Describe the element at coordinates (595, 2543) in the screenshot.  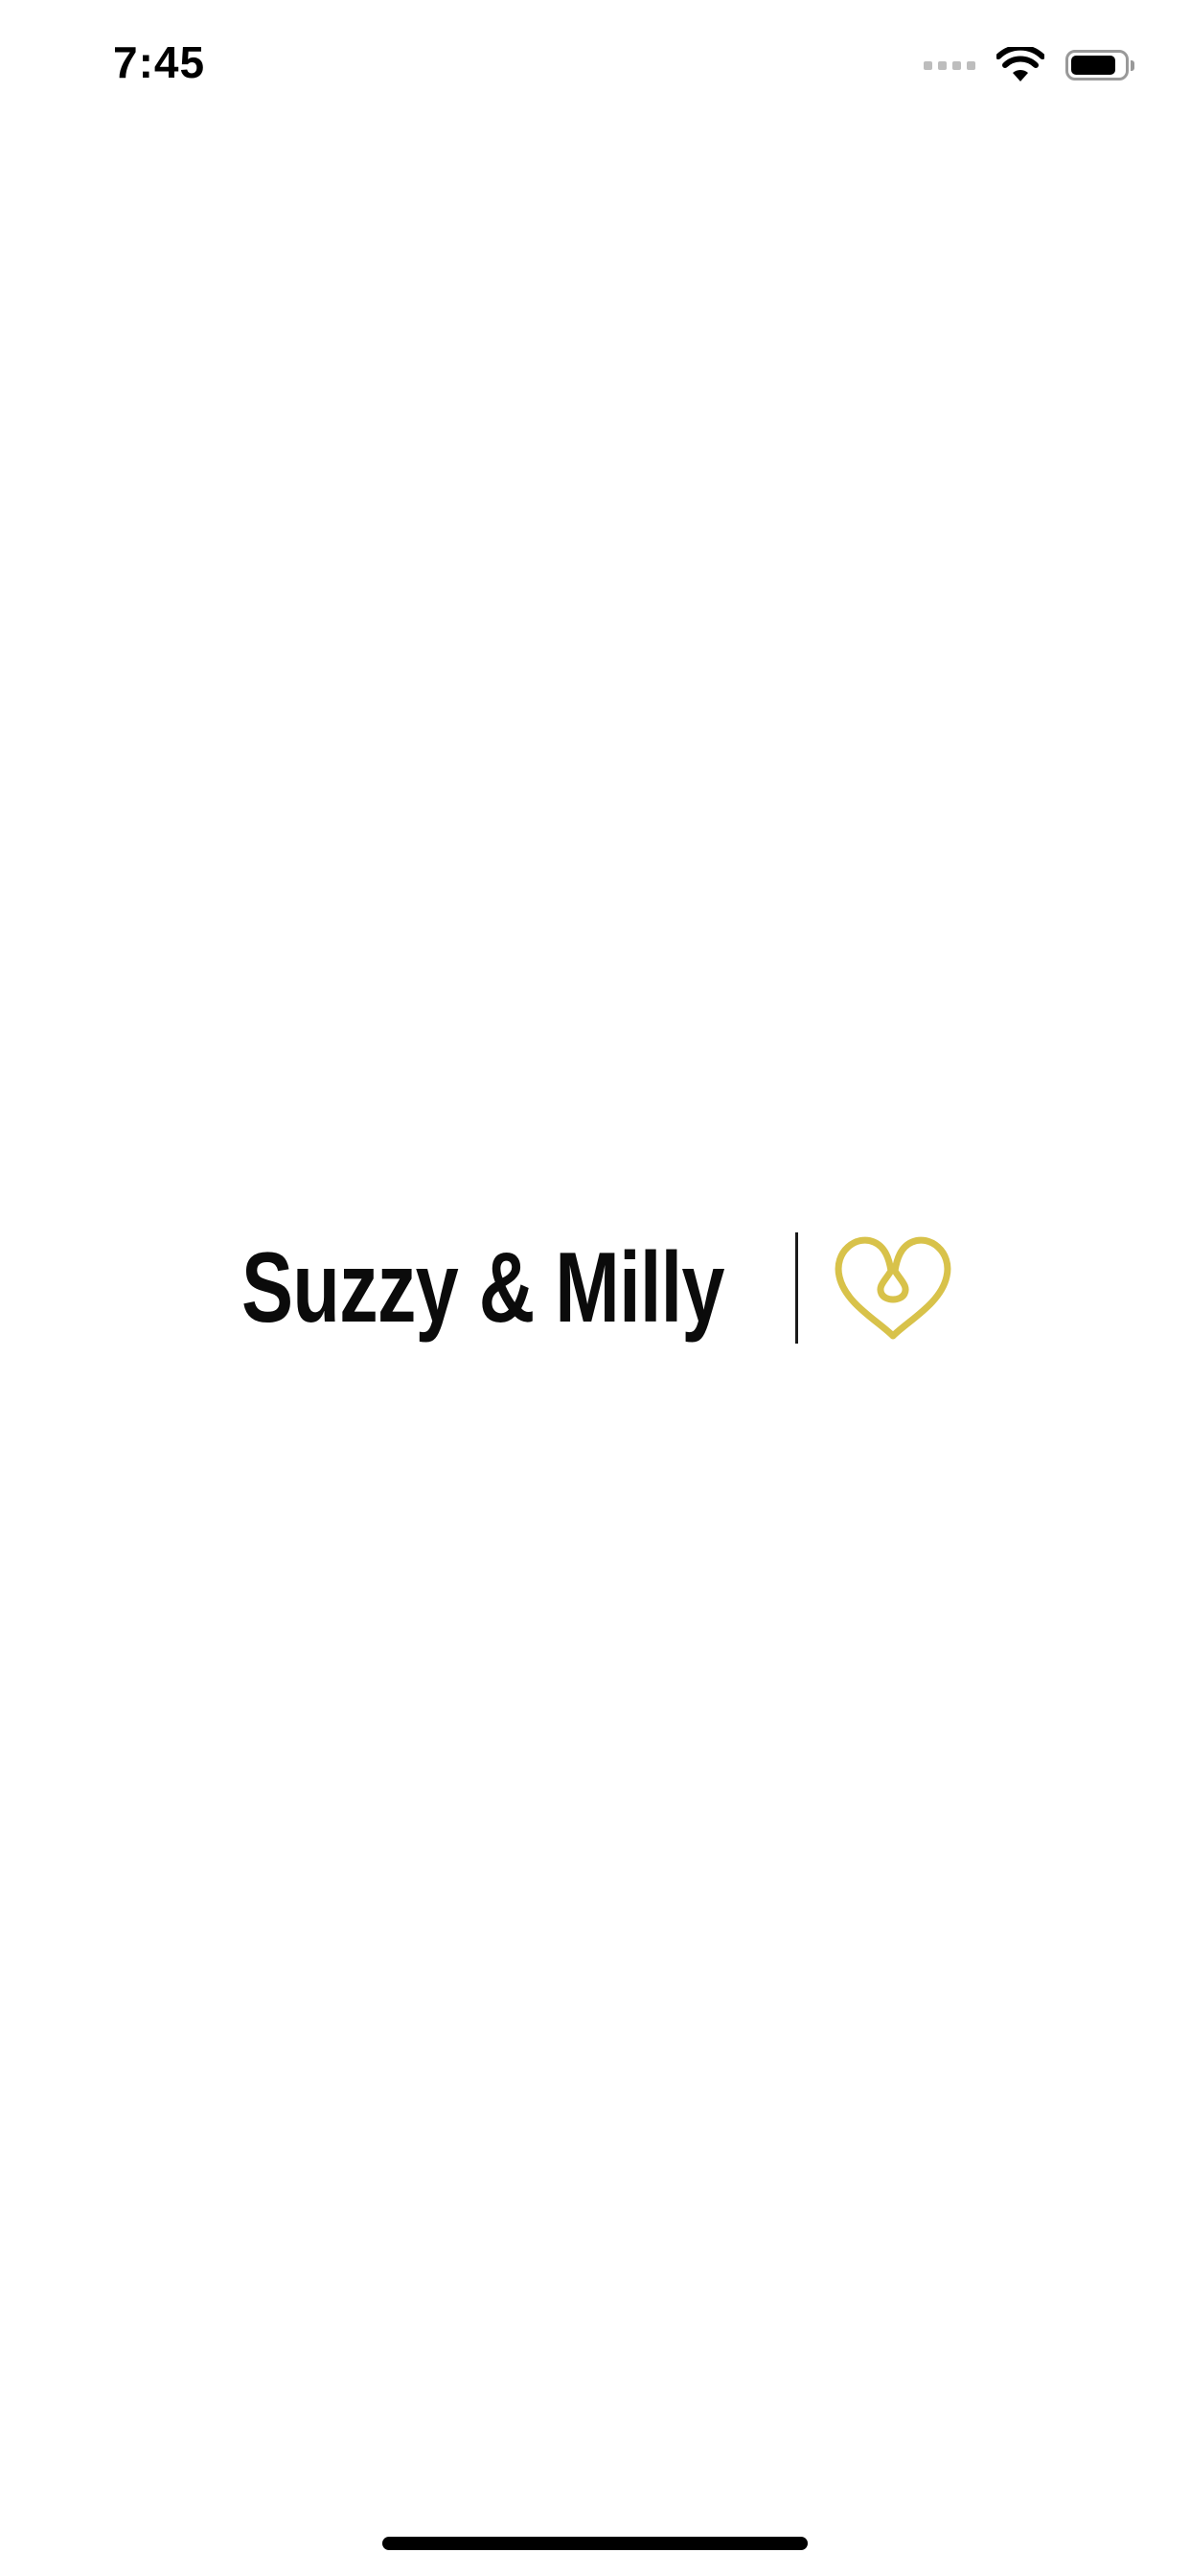
I see `home-indicator` at that location.